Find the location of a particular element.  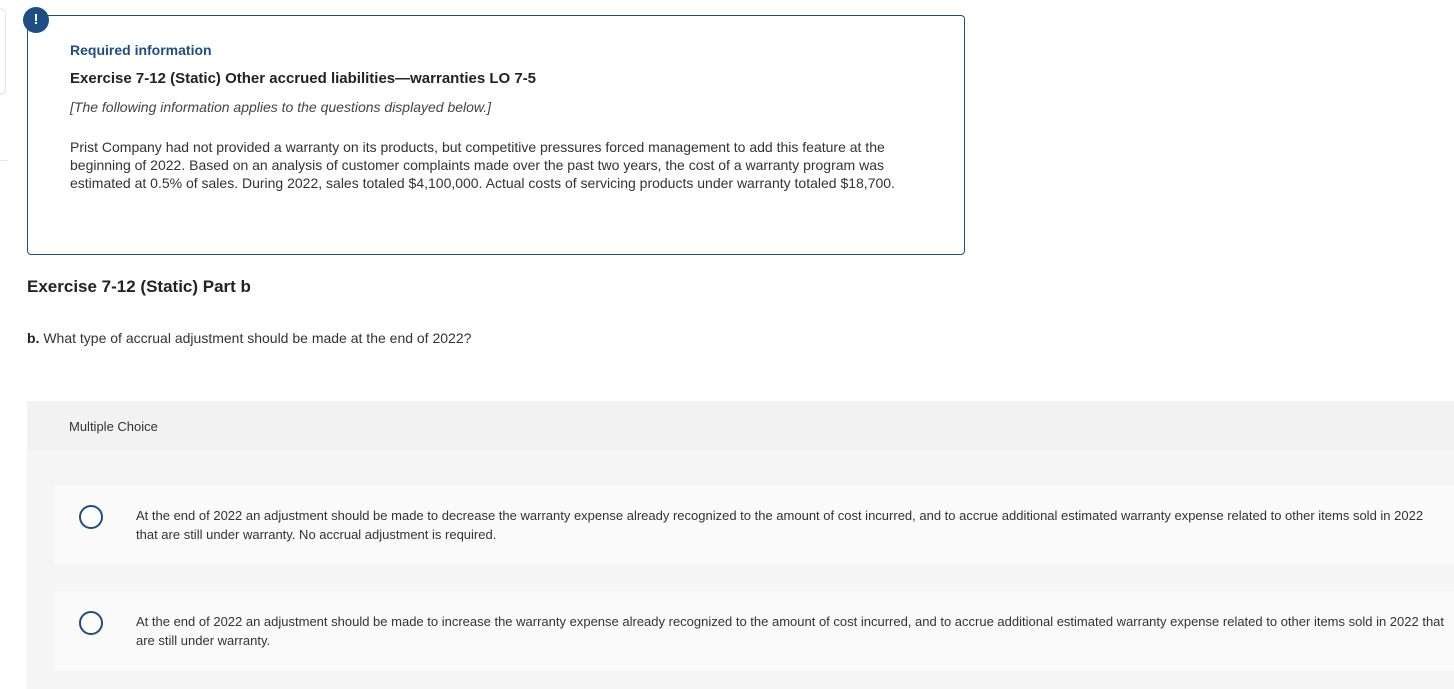

divider is located at coordinates (4, 160).